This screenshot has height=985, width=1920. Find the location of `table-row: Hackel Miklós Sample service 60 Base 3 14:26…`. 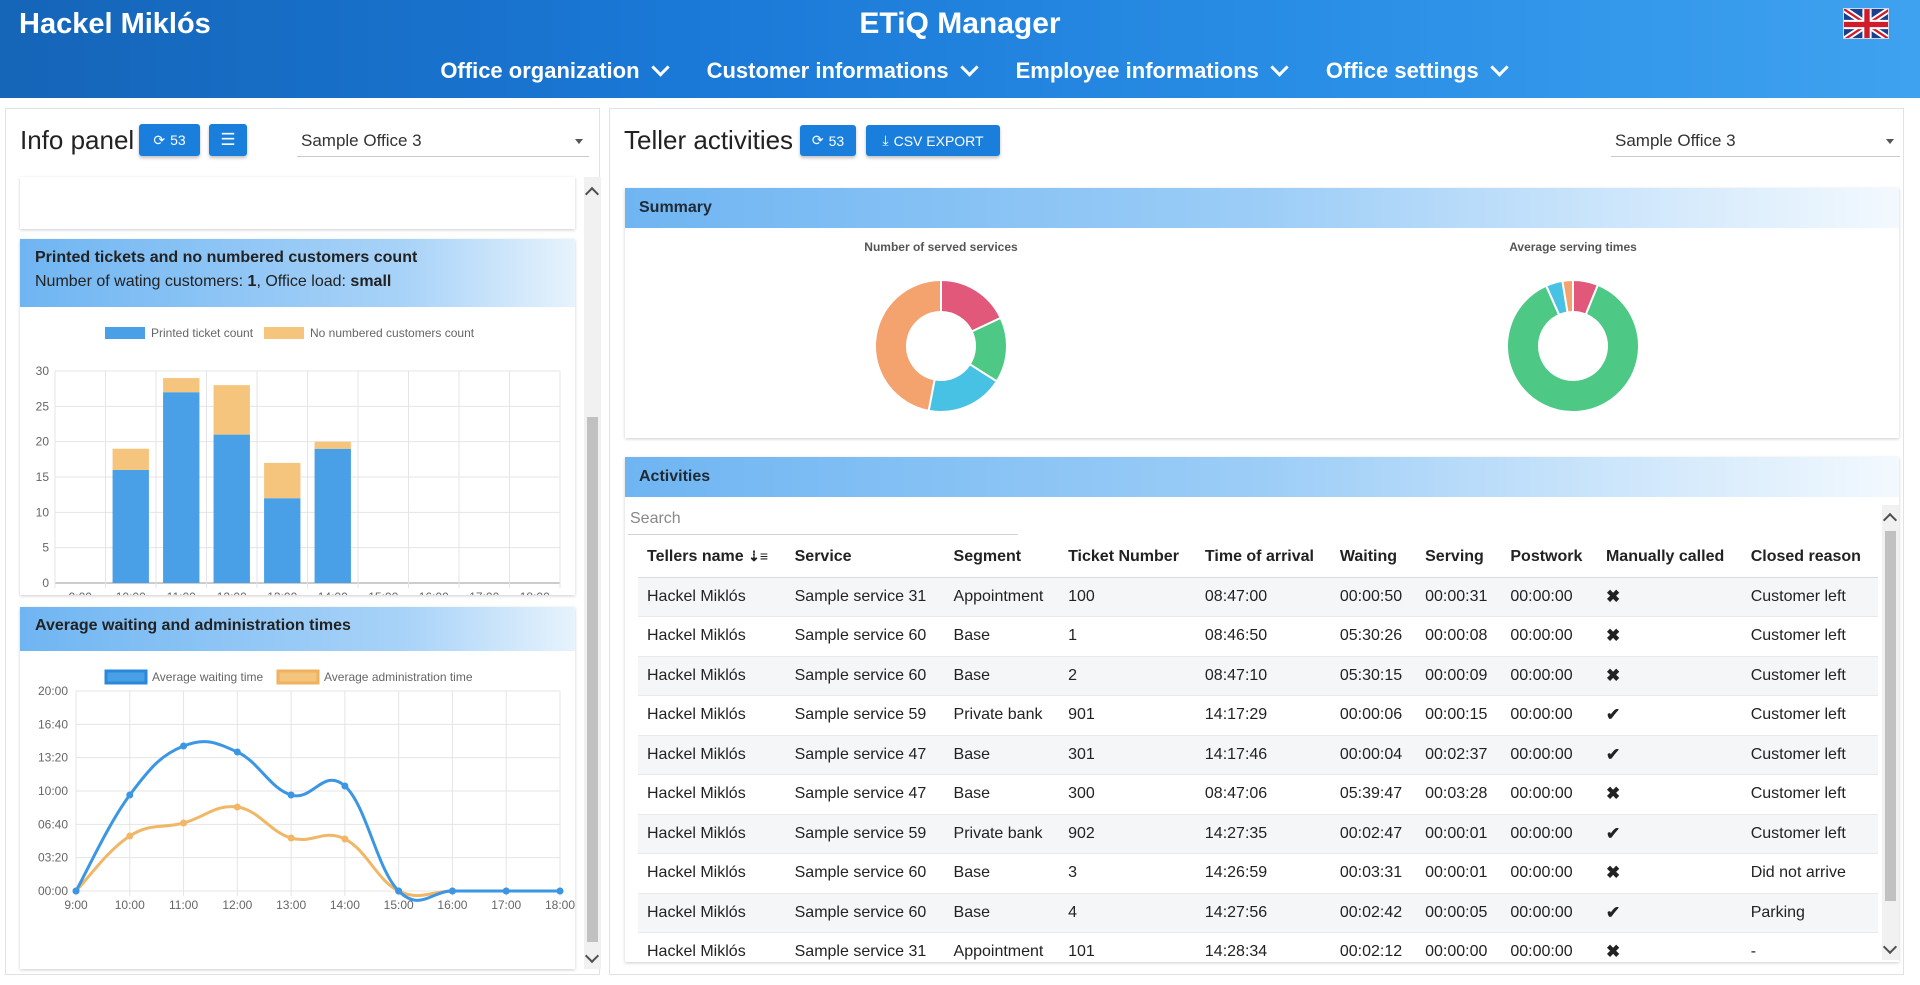

table-row: Hackel Miklós Sample service 60 Base 3 14:26… is located at coordinates (1258, 873).